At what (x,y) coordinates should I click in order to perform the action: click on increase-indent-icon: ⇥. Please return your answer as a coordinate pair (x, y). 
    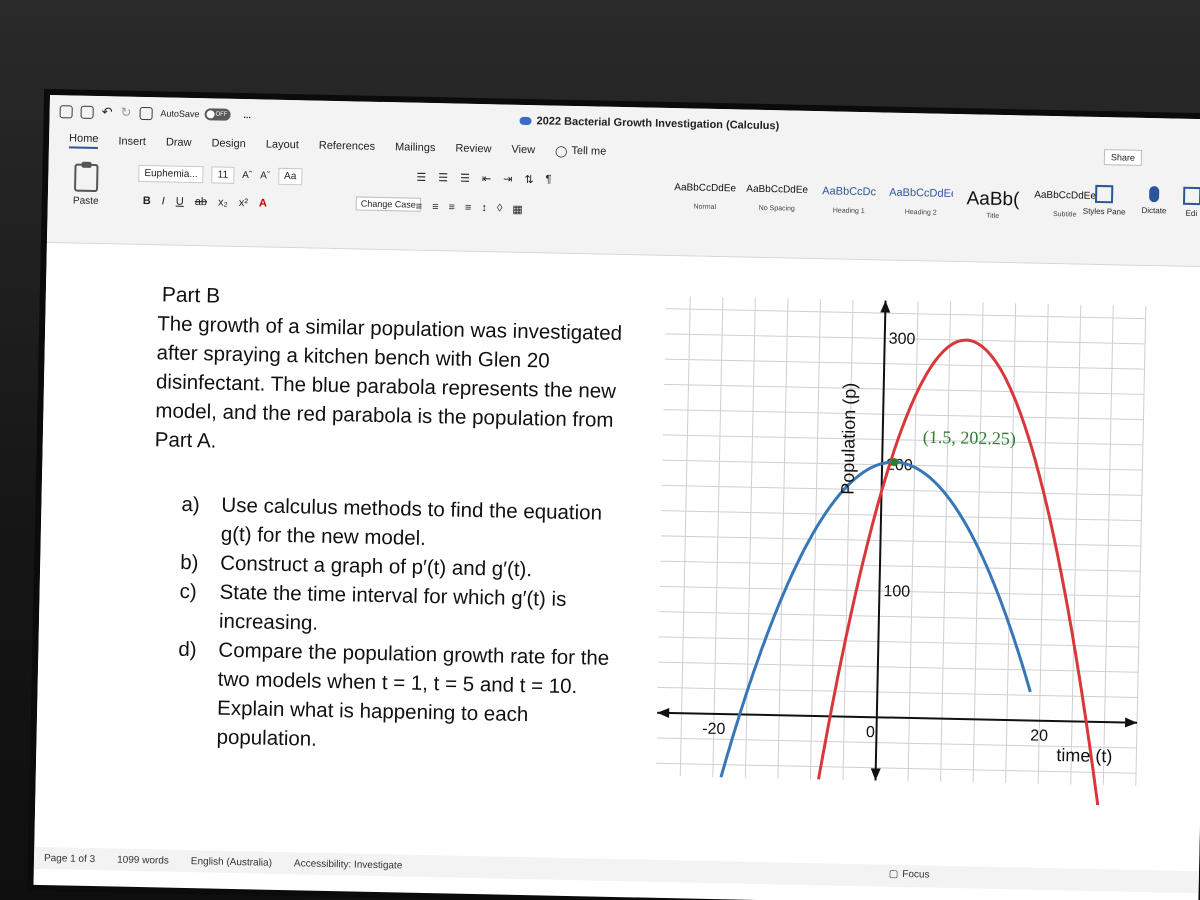
    Looking at the image, I should click on (507, 179).